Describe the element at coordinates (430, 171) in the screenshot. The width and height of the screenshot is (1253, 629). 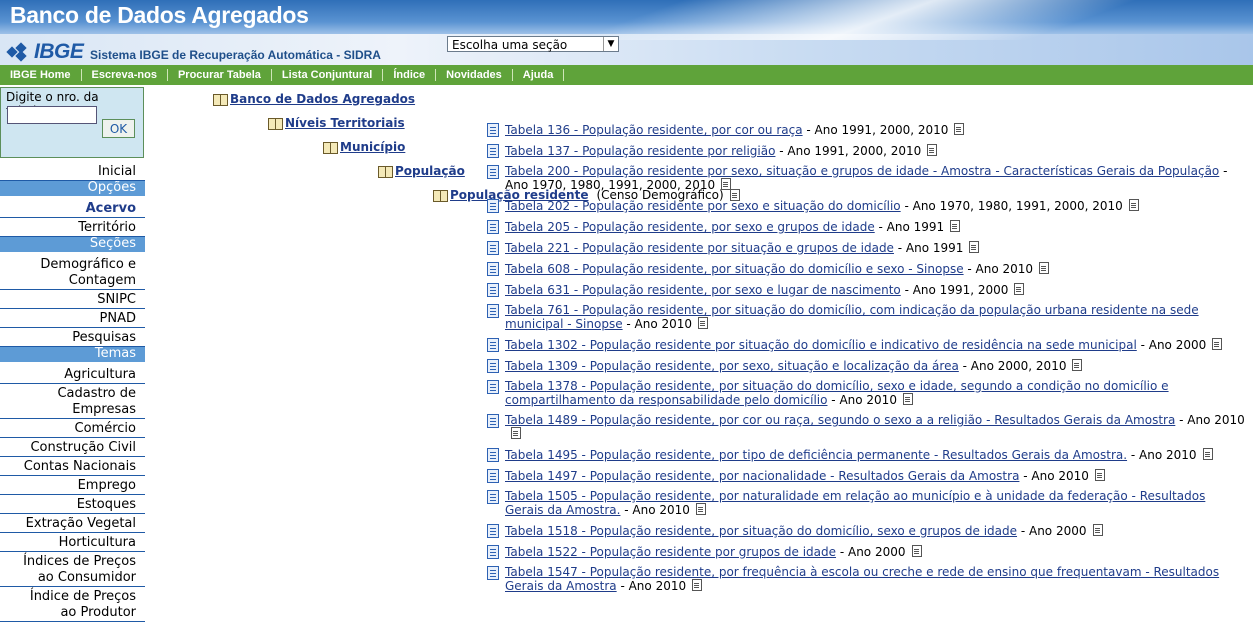
I see `breadcrumb-link: População` at that location.